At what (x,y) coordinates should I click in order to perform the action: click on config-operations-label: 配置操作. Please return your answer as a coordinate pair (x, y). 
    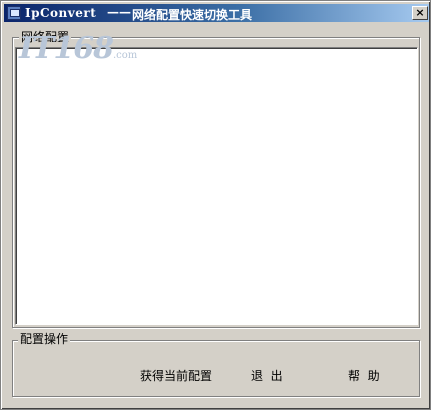
    Looking at the image, I should click on (44, 339).